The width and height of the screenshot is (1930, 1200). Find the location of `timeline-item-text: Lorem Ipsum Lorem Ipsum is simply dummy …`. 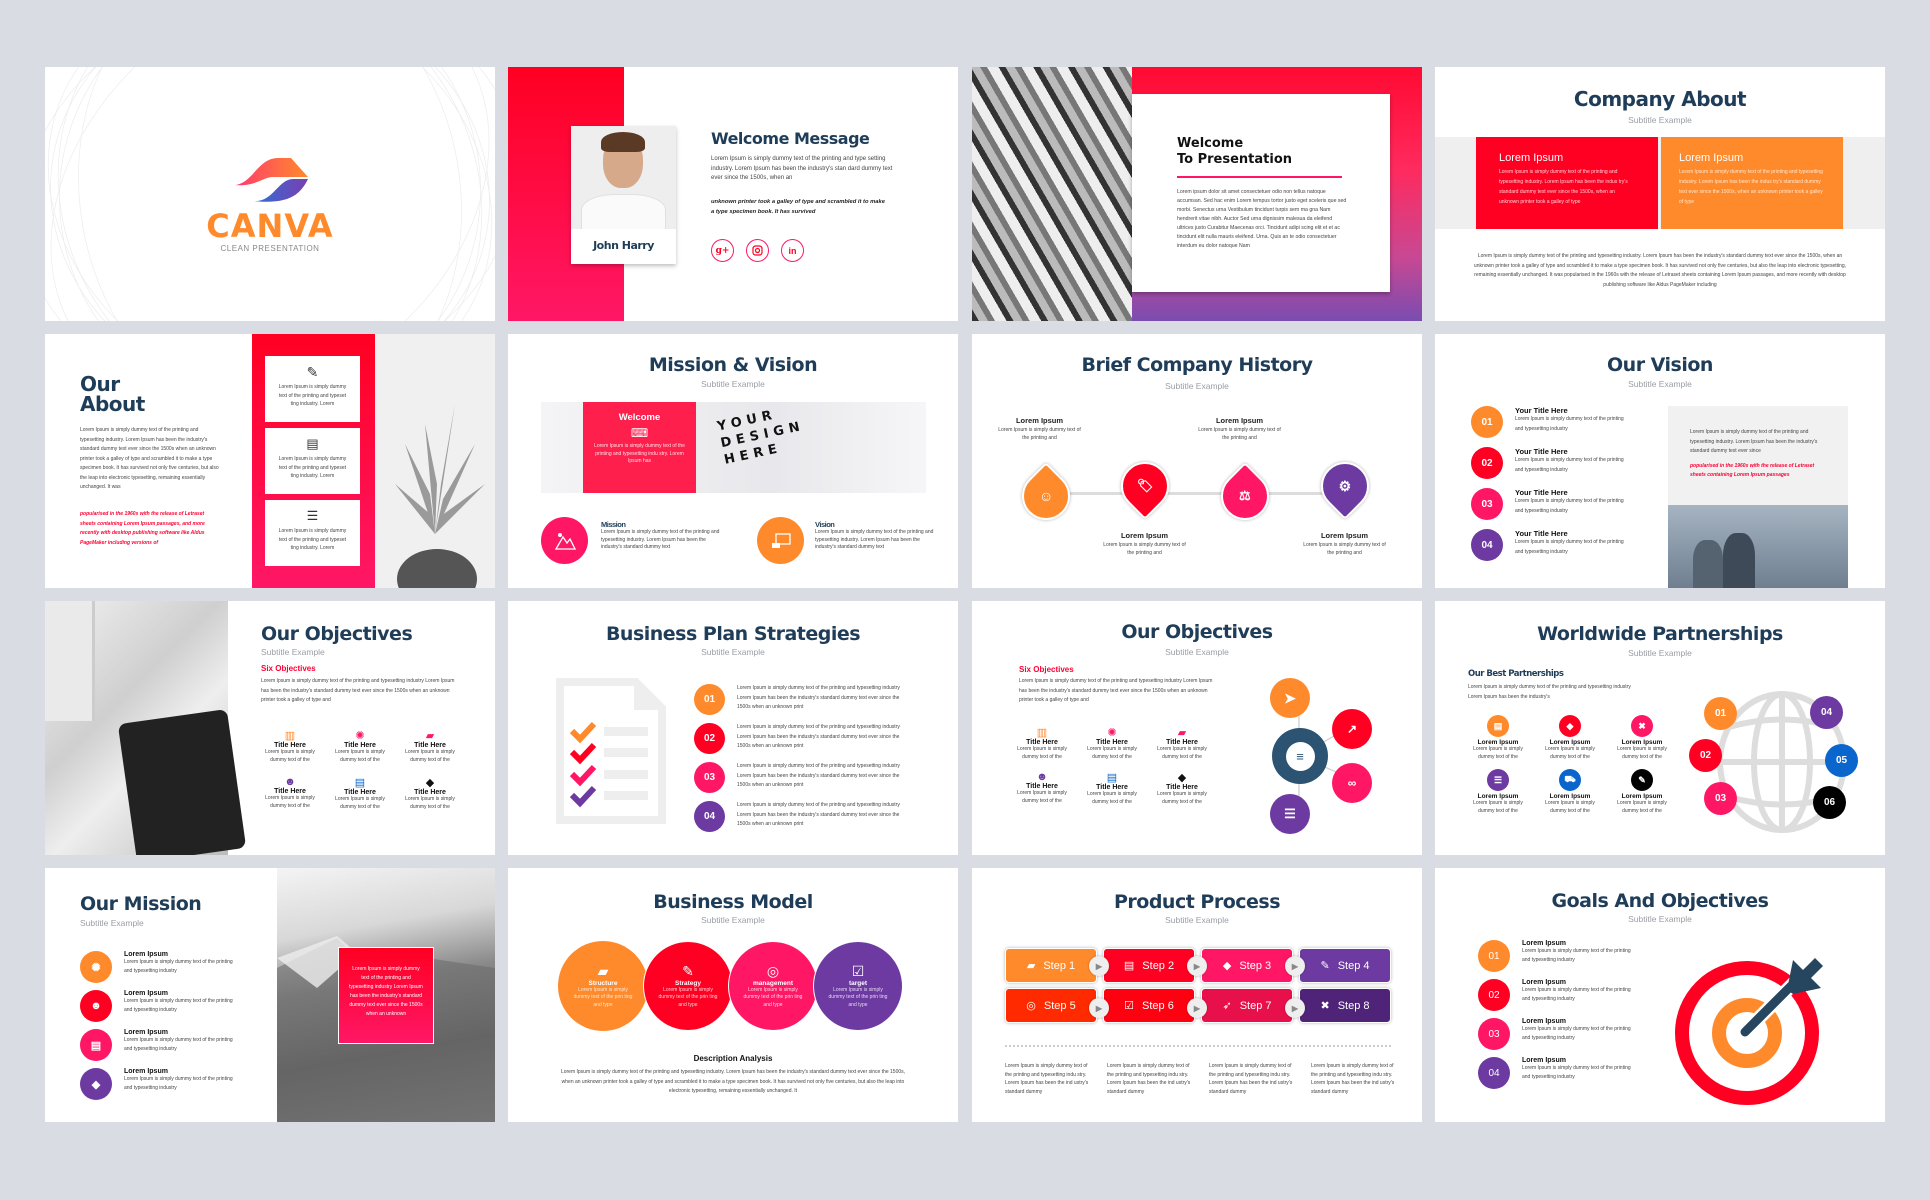

timeline-item-text: Lorem Ipsum Lorem Ipsum is simply dummy … is located at coordinates (1344, 545).